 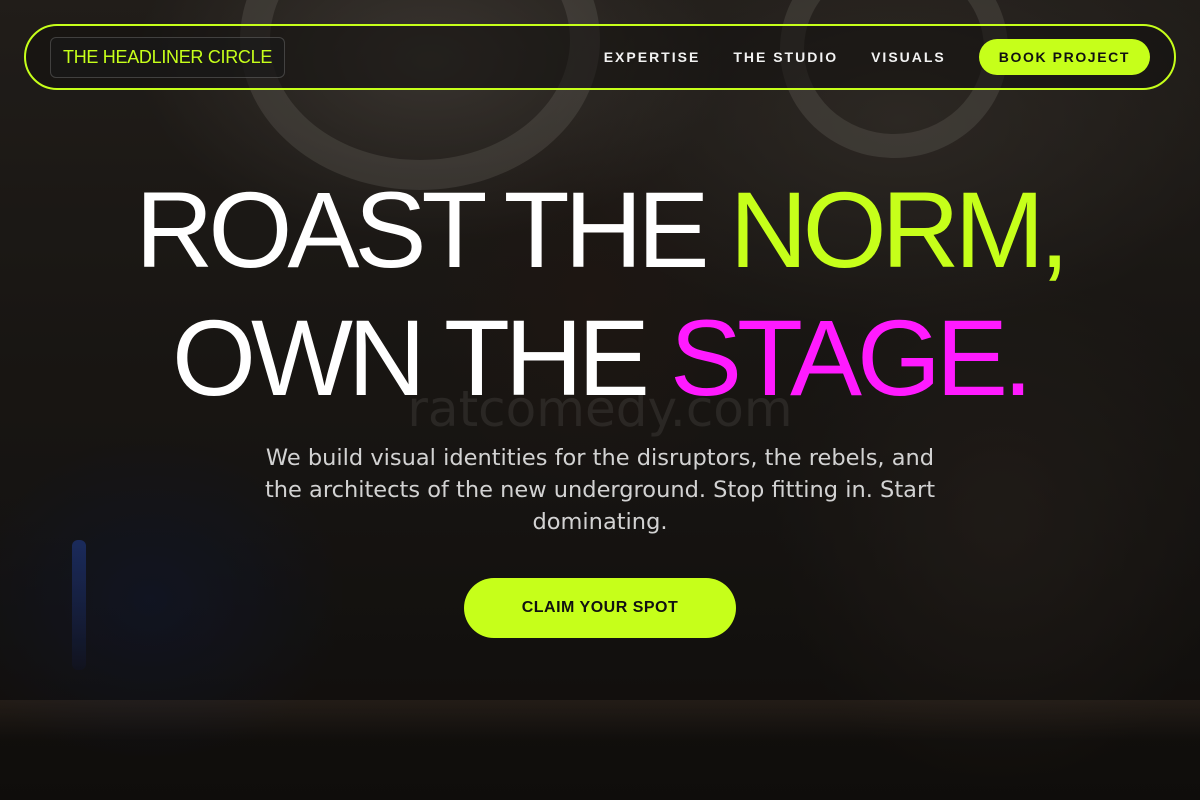 I want to click on headline-lime-word: NORM,, so click(x=899, y=229).